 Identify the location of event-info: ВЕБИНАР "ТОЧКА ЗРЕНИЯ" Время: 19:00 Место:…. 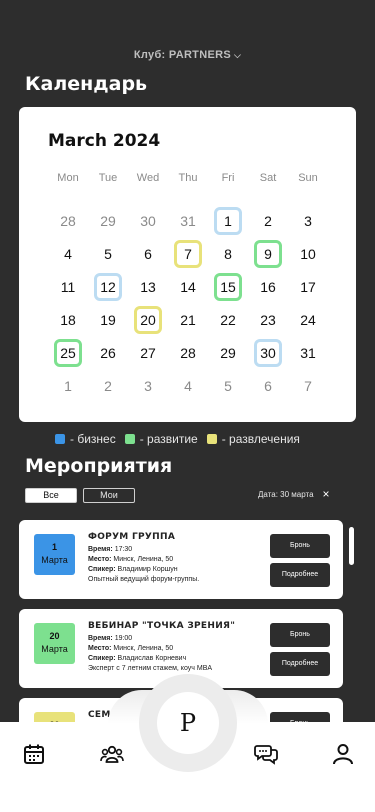
(178, 647).